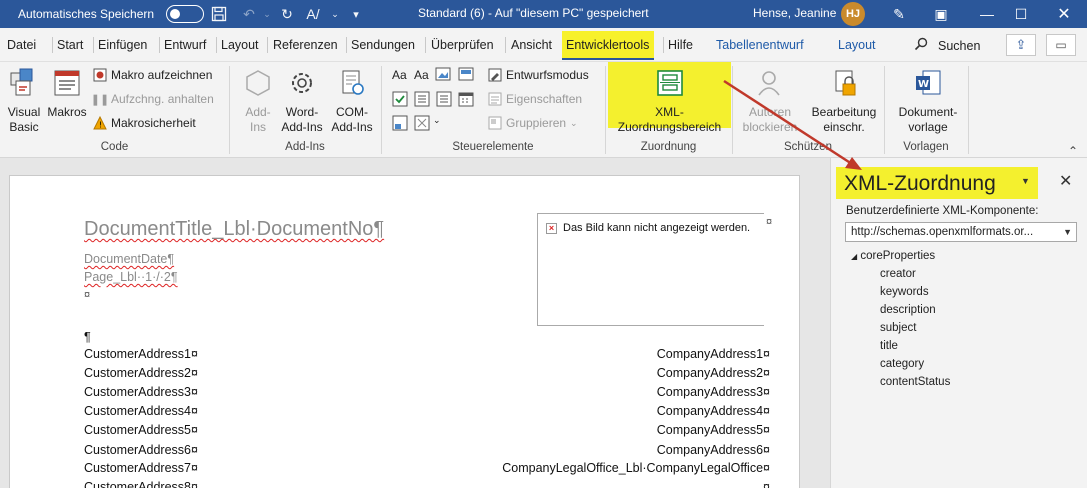 The height and width of the screenshot is (488, 1087). What do you see at coordinates (893, 256) in the screenshot?
I see `tree-node-root: ◢ coreProperties` at bounding box center [893, 256].